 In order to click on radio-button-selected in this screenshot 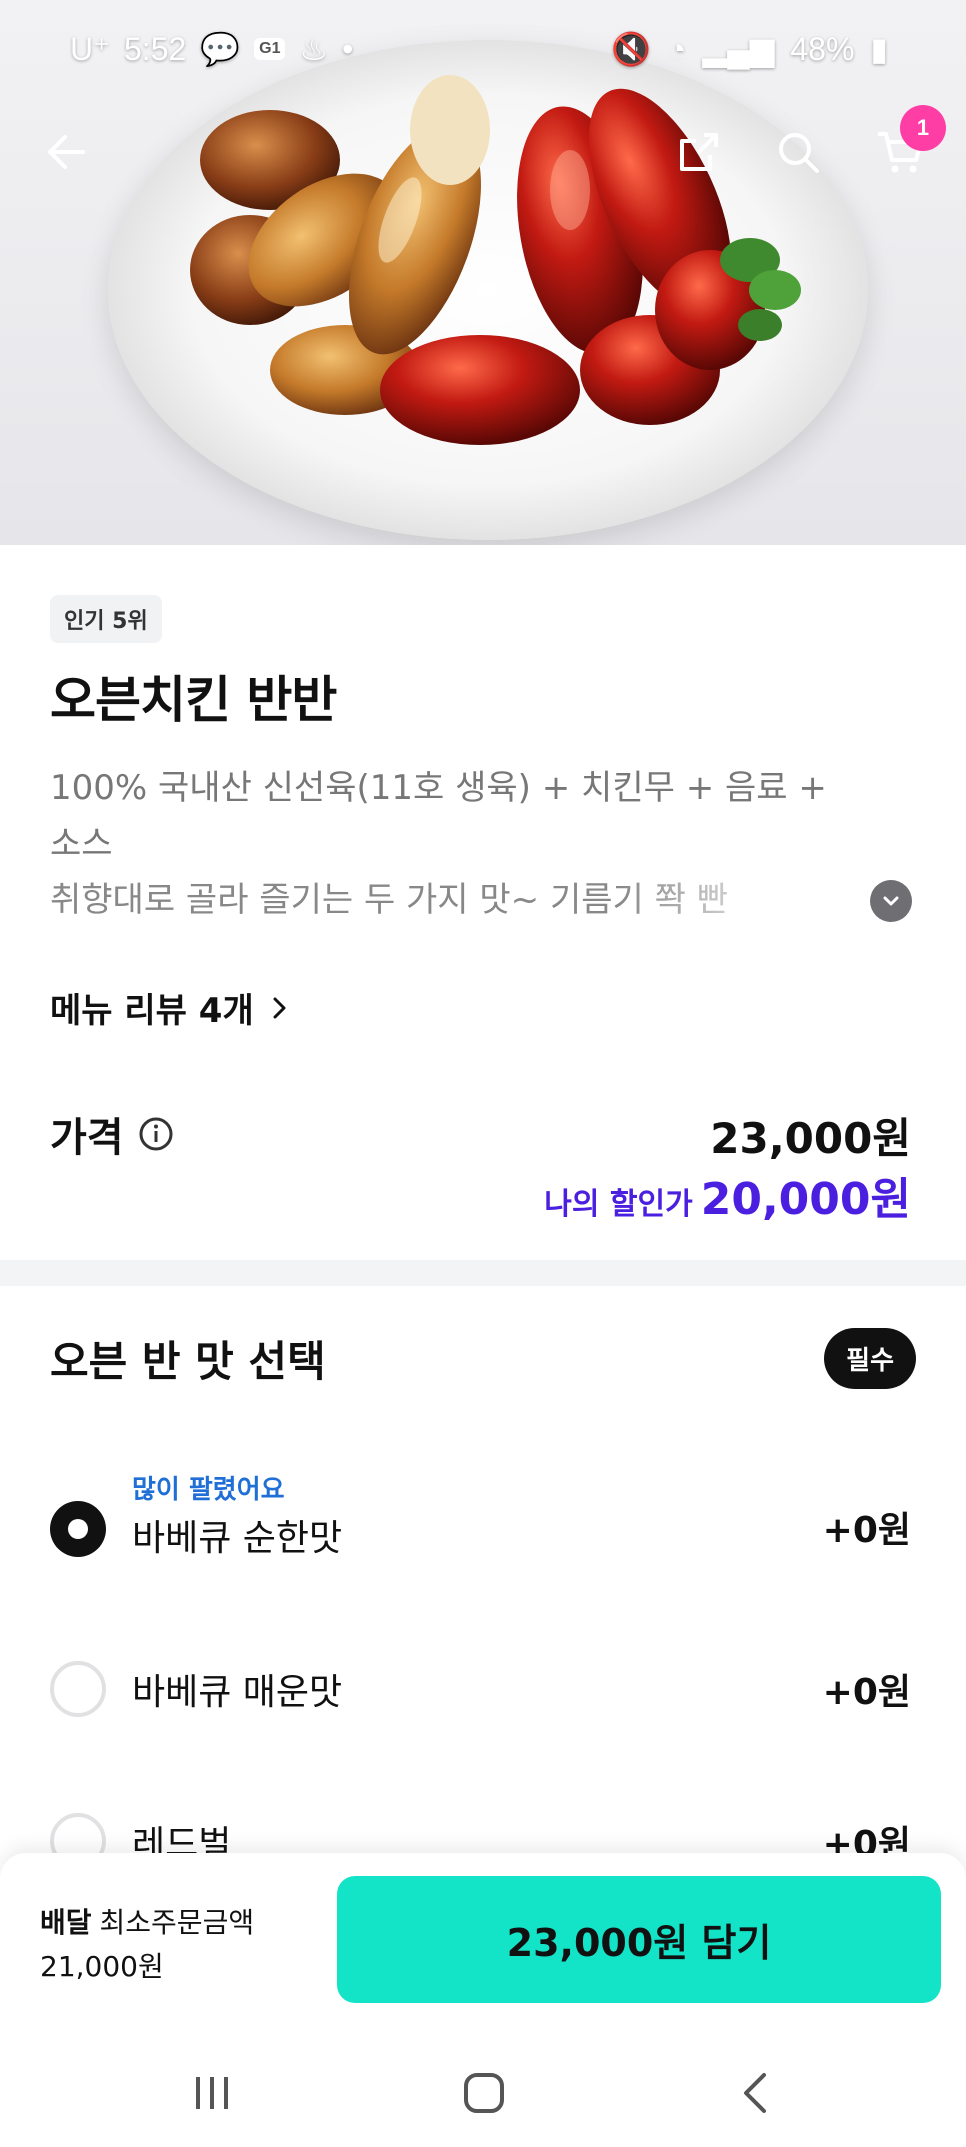, I will do `click(78, 1529)`.